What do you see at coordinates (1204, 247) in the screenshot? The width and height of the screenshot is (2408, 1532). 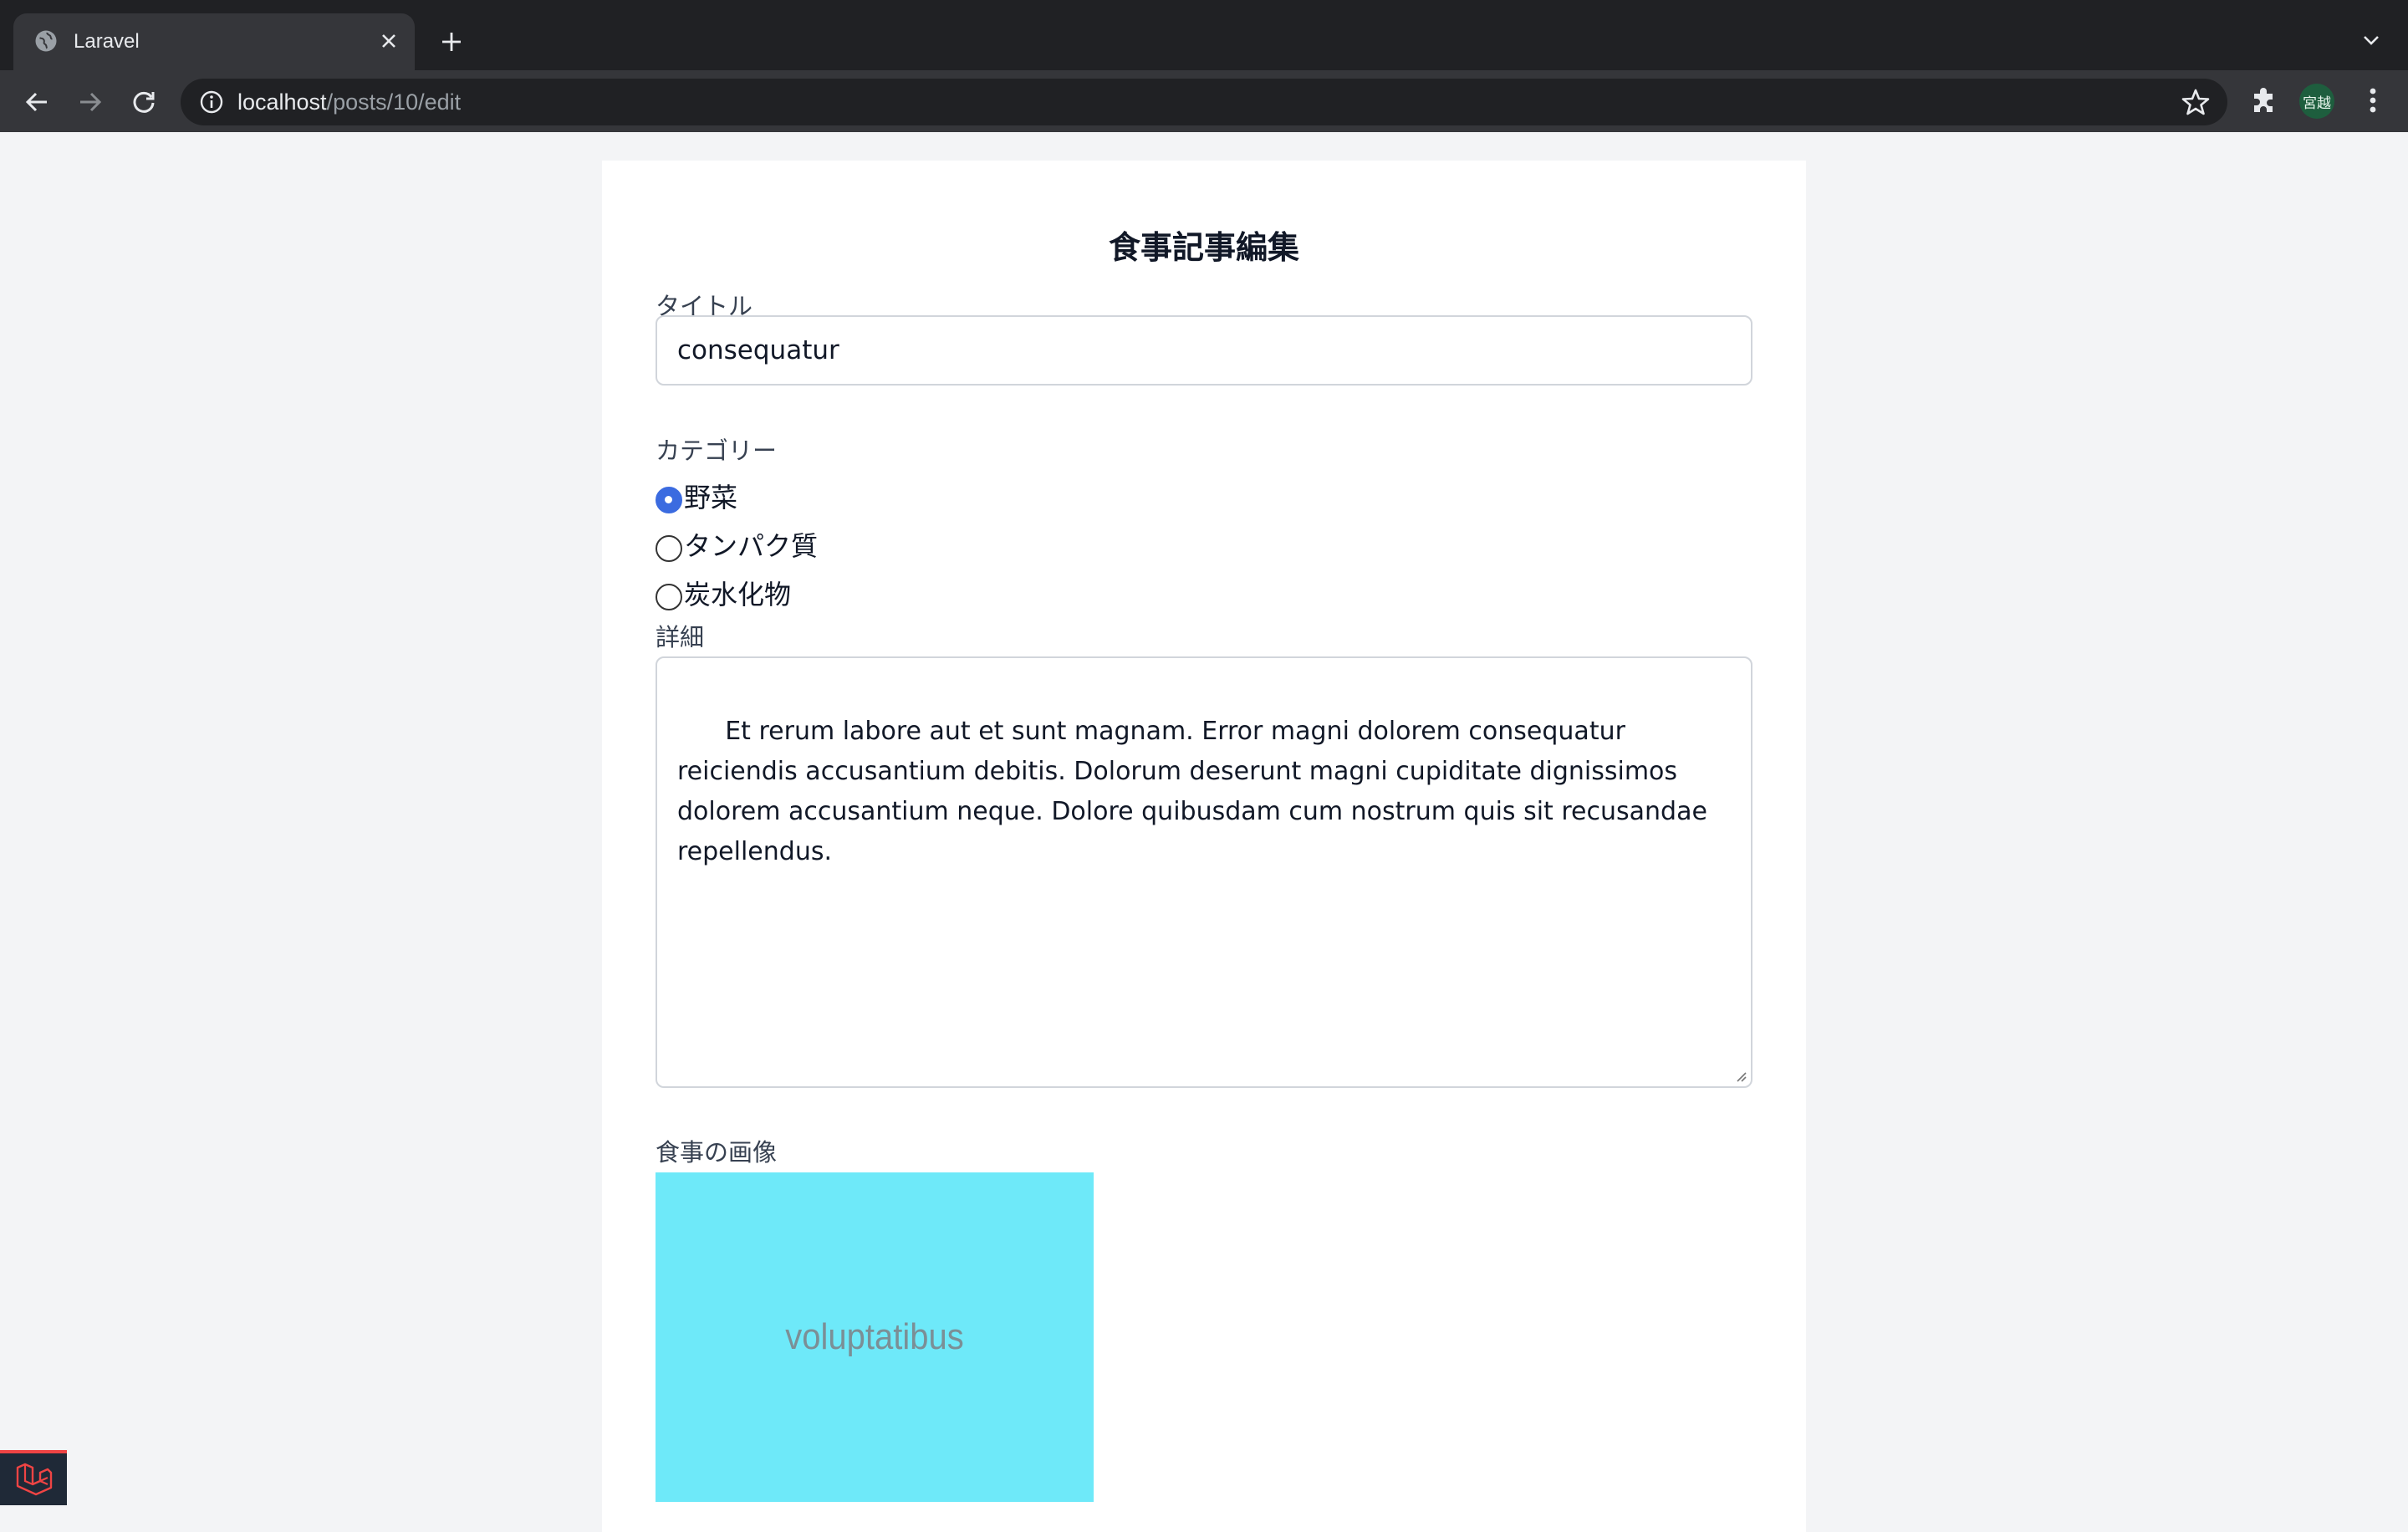 I see `page-title: 食事記事編集` at bounding box center [1204, 247].